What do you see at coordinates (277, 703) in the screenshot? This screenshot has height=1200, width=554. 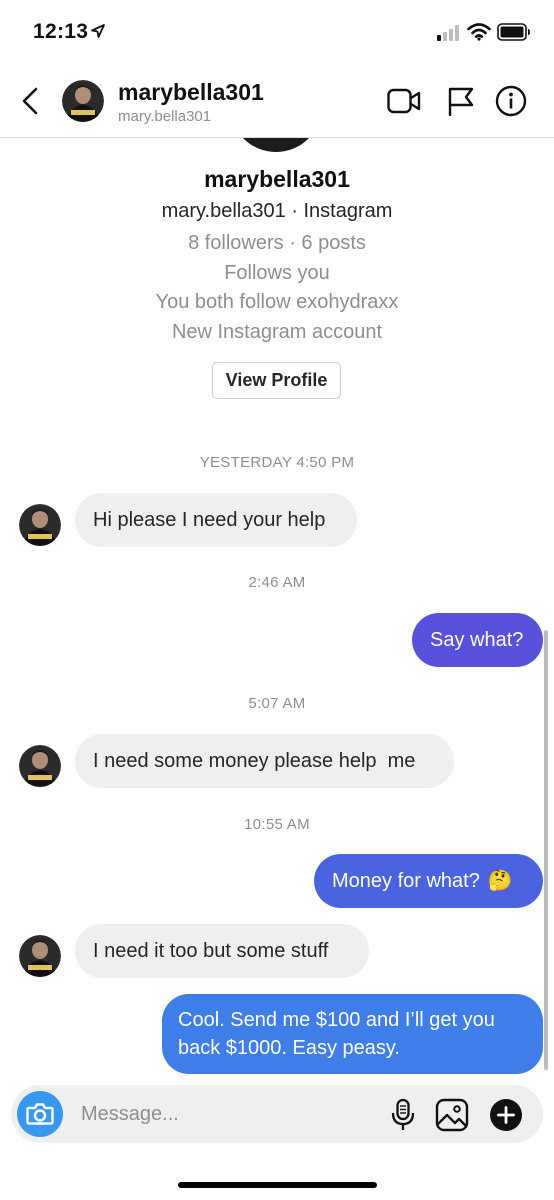 I see `timestamp: 5:07 AM` at bounding box center [277, 703].